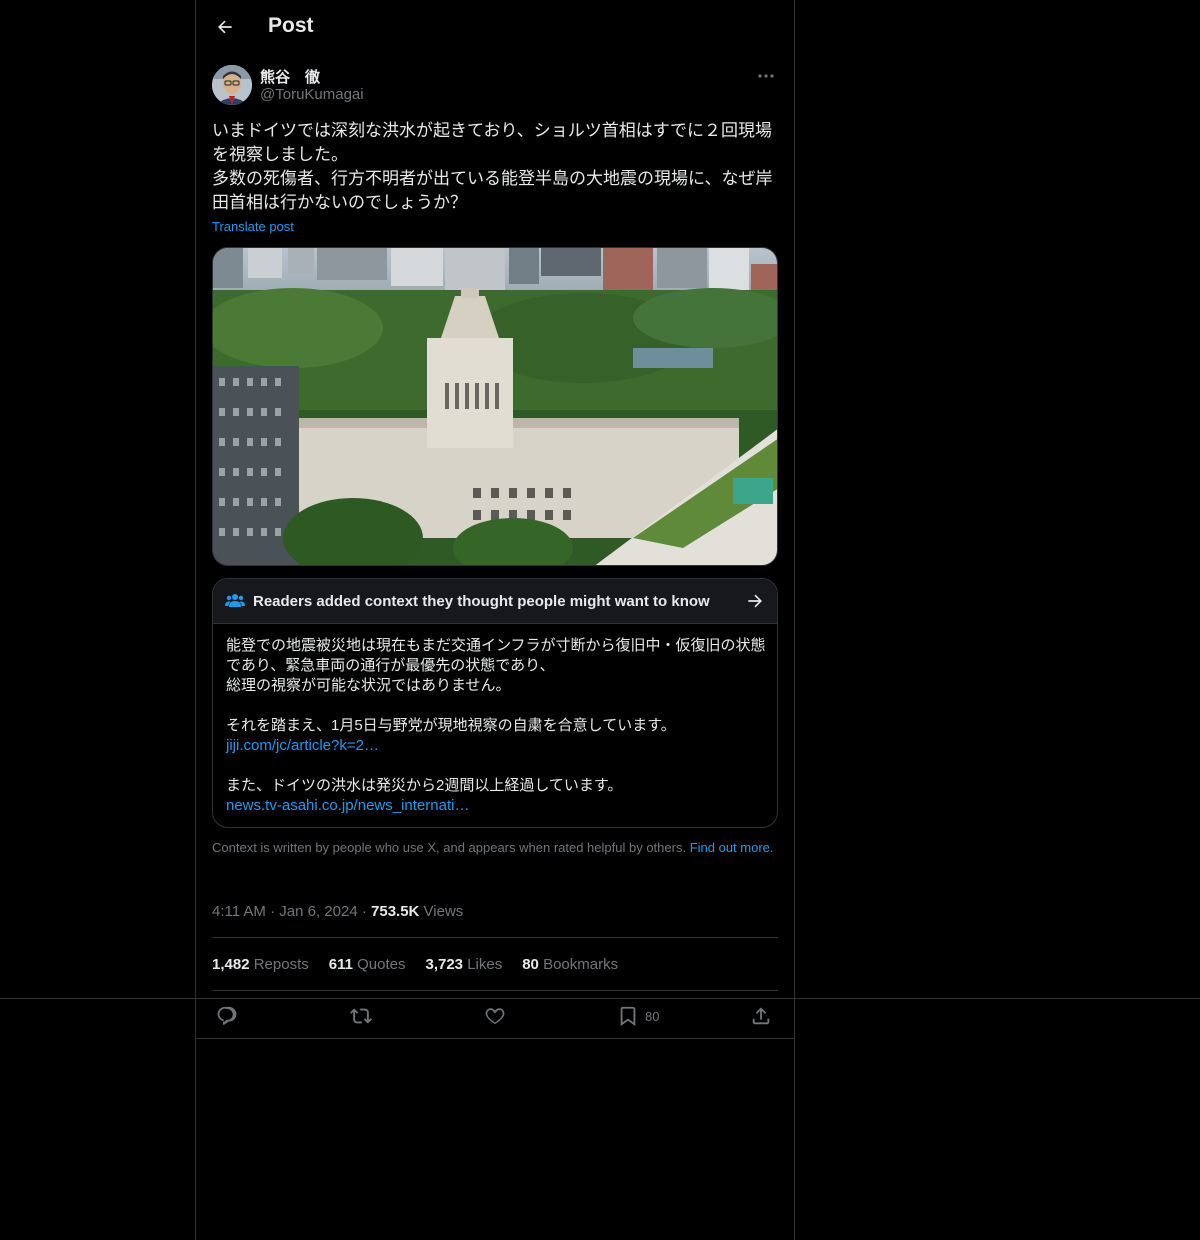 The width and height of the screenshot is (1200, 1240). Describe the element at coordinates (239, 911) in the screenshot. I see `post-time: 4:11 AM` at that location.